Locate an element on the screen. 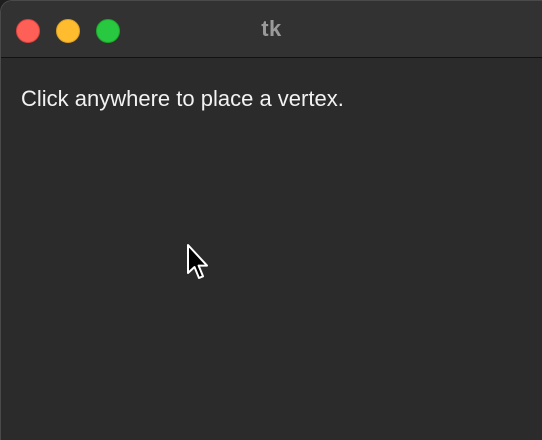  window-title: tk is located at coordinates (271, 28).